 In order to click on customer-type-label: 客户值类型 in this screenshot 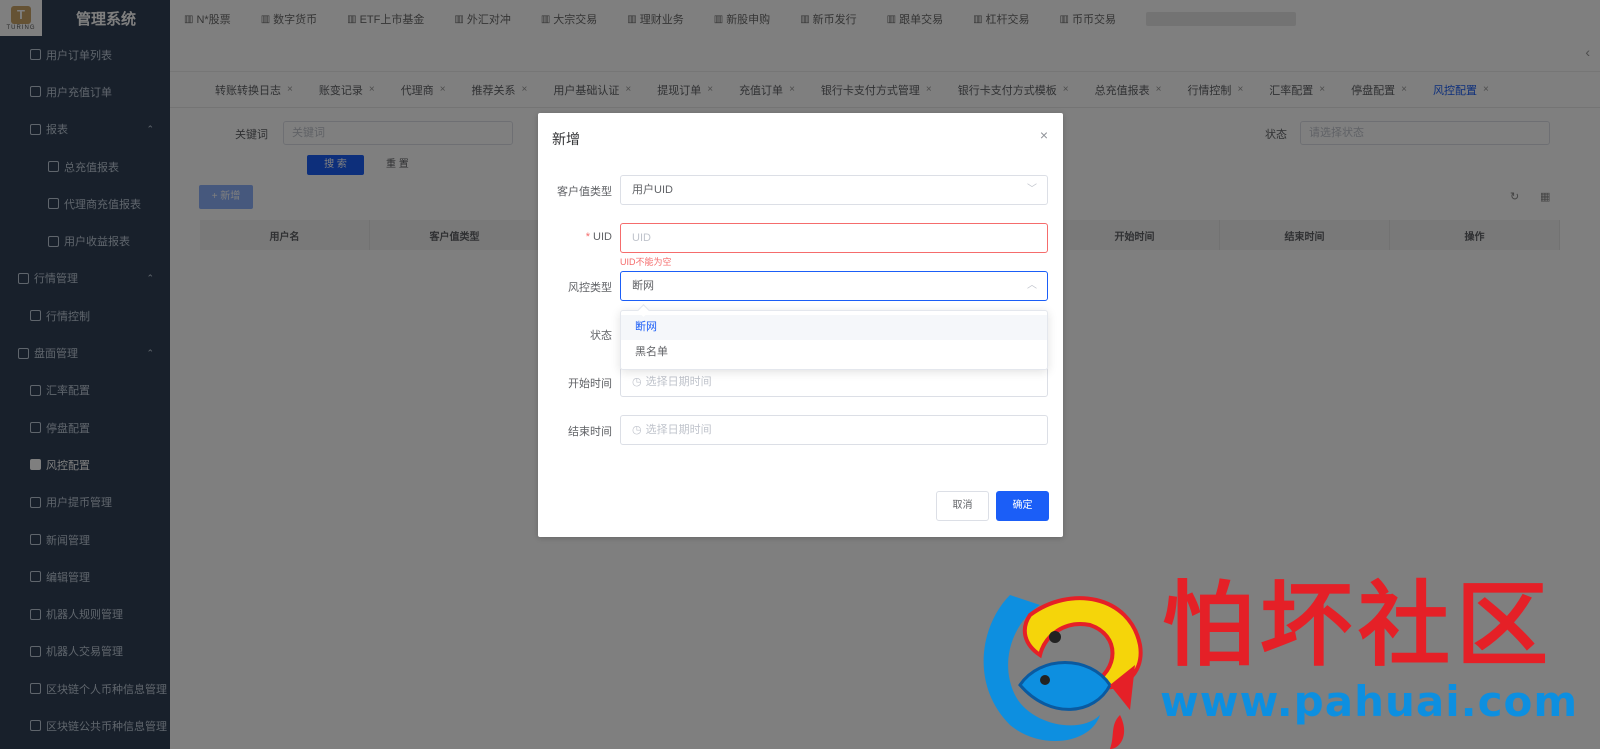, I will do `click(584, 192)`.